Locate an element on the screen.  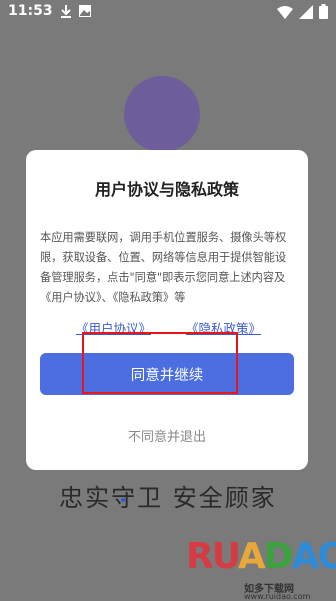
site-watermark: RUADAO 如多下载网 www.ruidao.com is located at coordinates (261, 568).